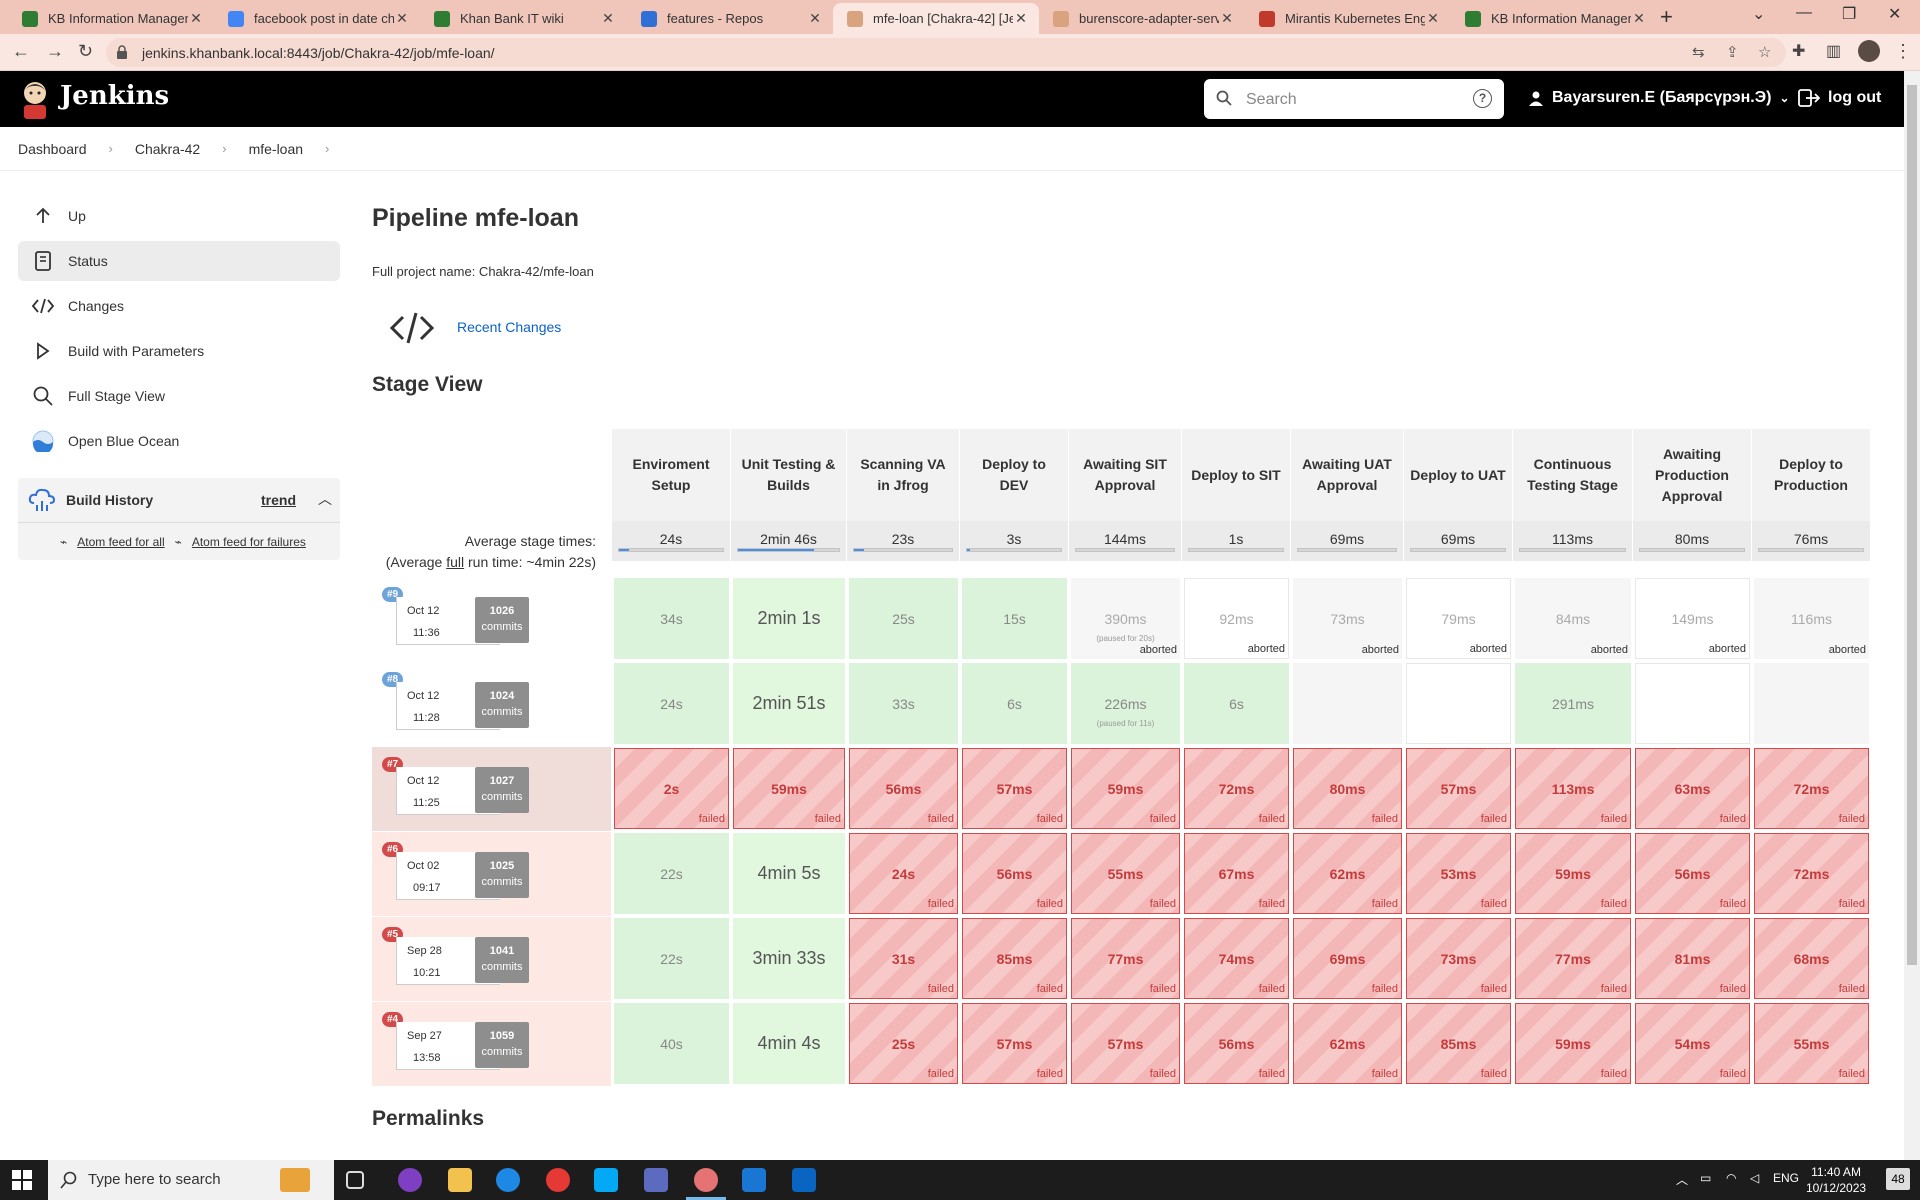 This screenshot has width=1920, height=1200. I want to click on commits-badge: 1027 commits, so click(502, 790).